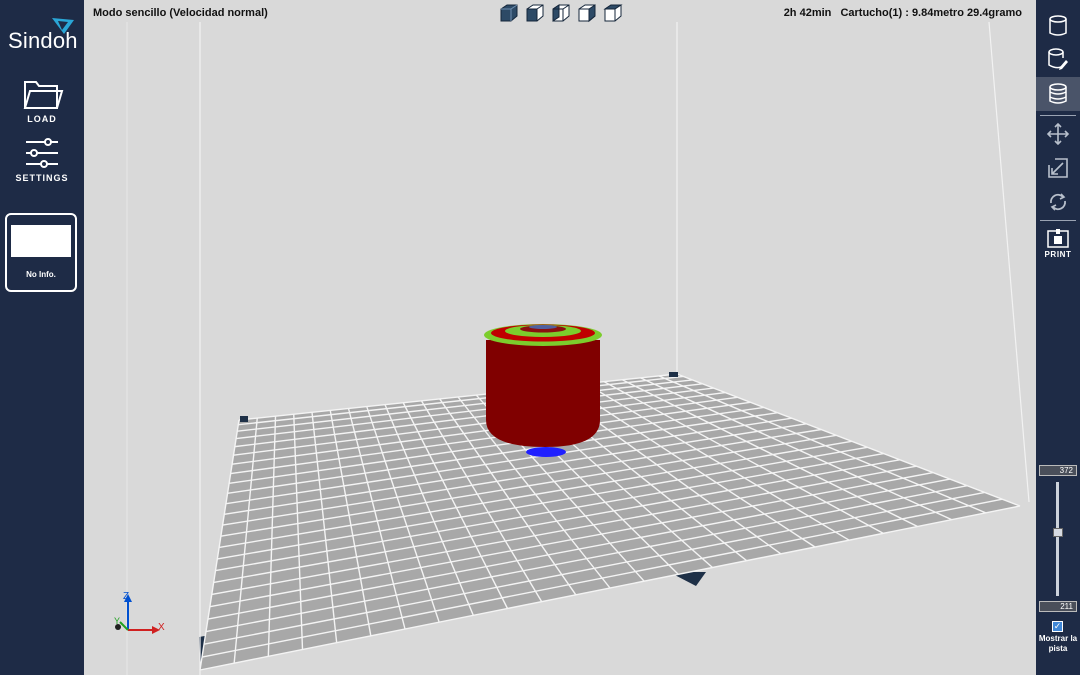 This screenshot has height=675, width=1080. What do you see at coordinates (42, 153) in the screenshot?
I see `sliders-icon` at bounding box center [42, 153].